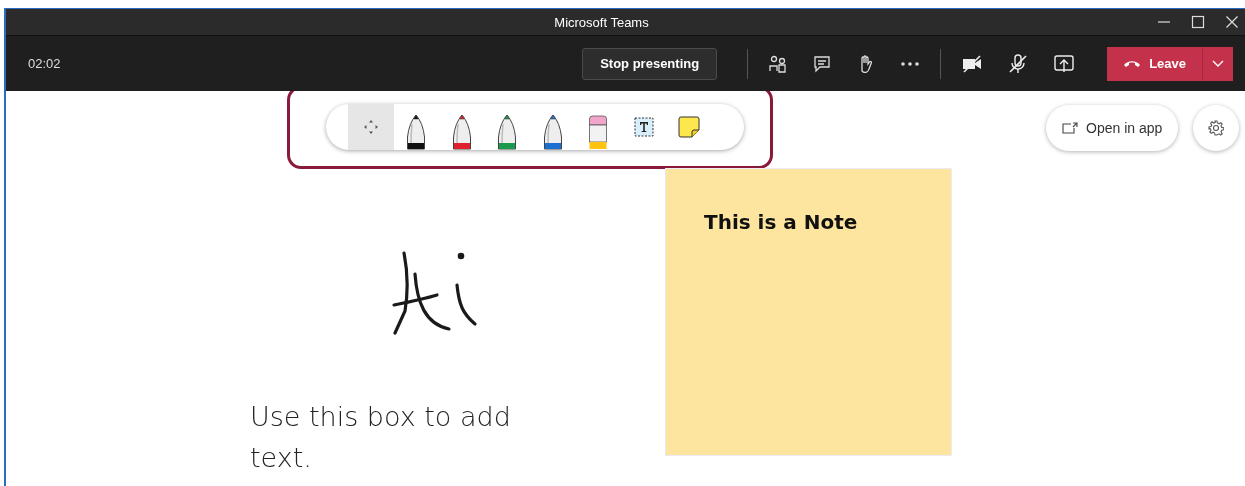 This screenshot has width=1245, height=486. What do you see at coordinates (370, 127) in the screenshot?
I see `move-icon` at bounding box center [370, 127].